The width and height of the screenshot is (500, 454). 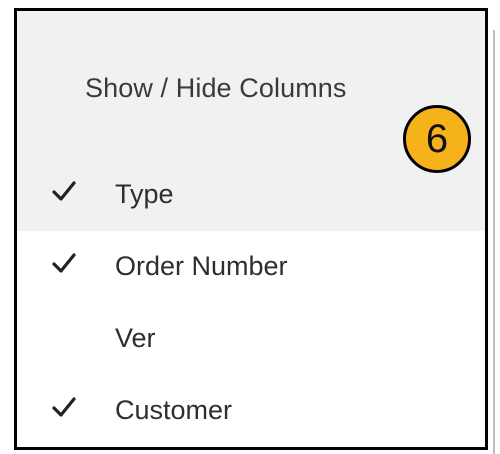 What do you see at coordinates (135, 338) in the screenshot?
I see `column-label: Ver` at bounding box center [135, 338].